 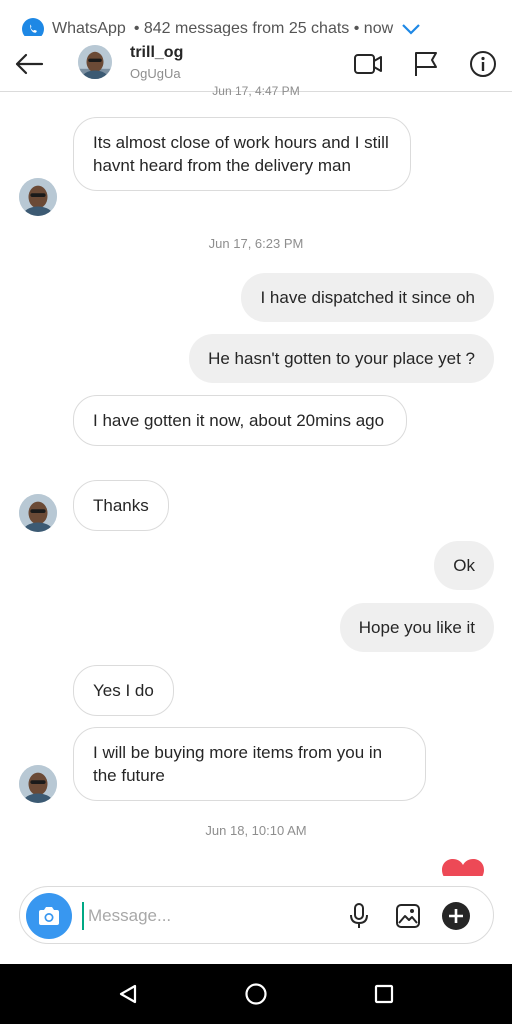 What do you see at coordinates (256, 830) in the screenshot?
I see `timestamp: Jun 18, 10:10 AM` at bounding box center [256, 830].